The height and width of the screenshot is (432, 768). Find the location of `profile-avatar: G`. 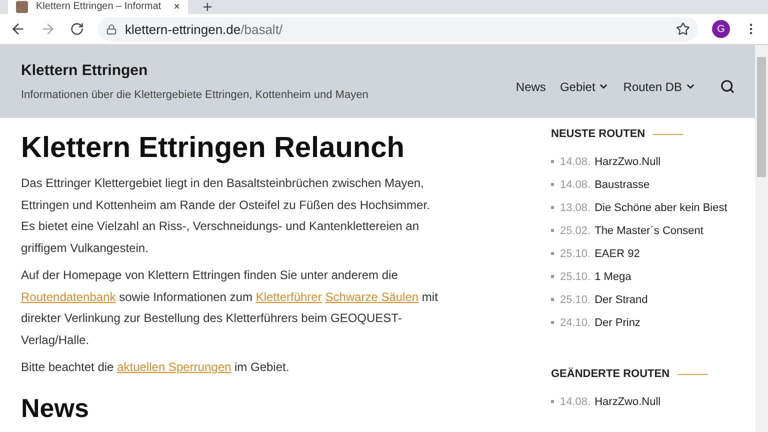

profile-avatar: G is located at coordinates (721, 29).